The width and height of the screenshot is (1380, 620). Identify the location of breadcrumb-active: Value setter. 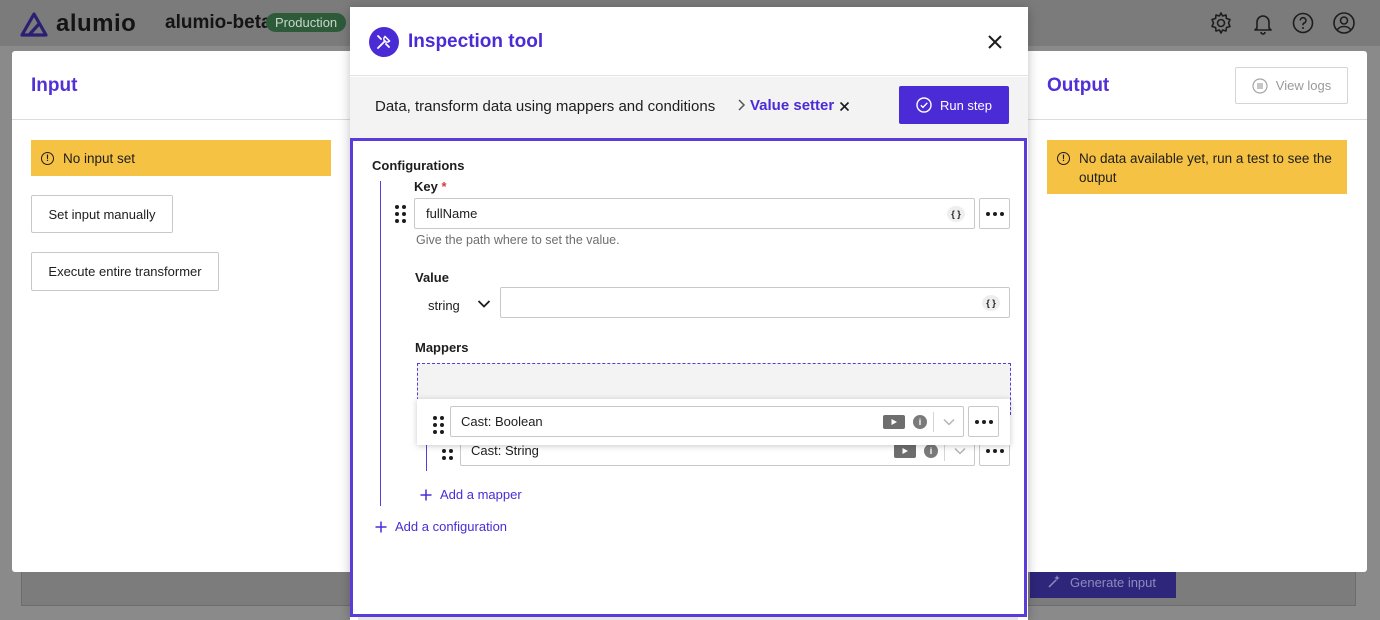
(792, 105).